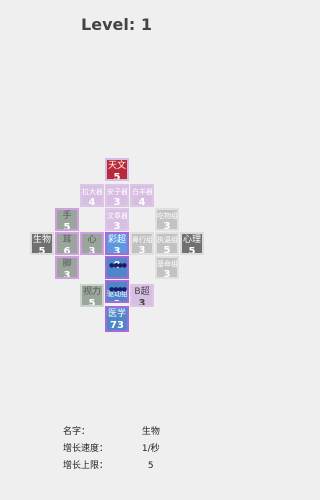 The width and height of the screenshot is (320, 500). I want to click on cell-value: 6, so click(67, 250).